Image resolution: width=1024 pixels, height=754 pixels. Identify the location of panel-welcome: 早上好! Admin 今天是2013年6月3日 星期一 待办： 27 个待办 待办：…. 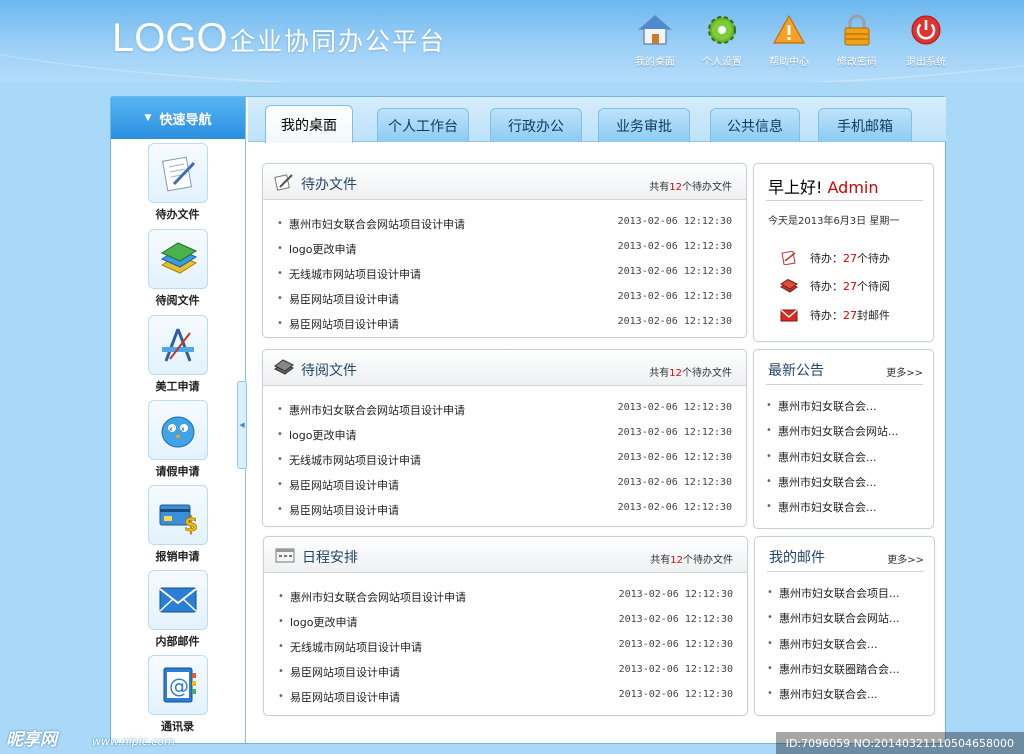
(843, 252).